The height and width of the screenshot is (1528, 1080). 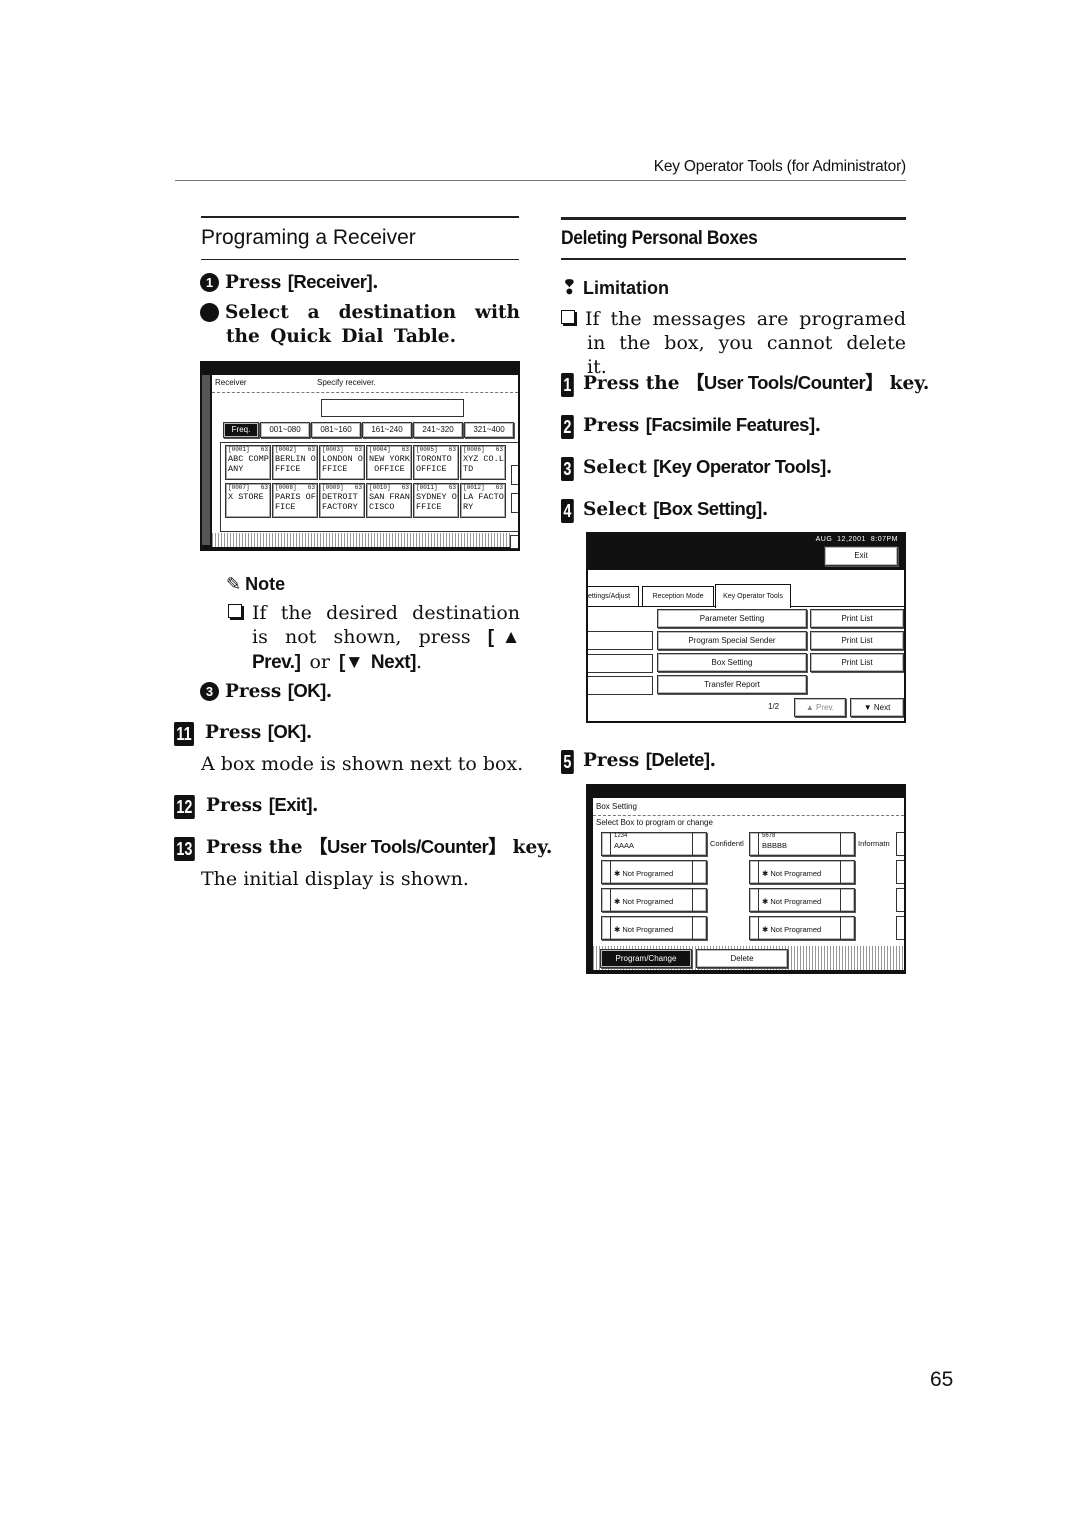 I want to click on program-special-sender-button: Program Special Sender, so click(x=732, y=640).